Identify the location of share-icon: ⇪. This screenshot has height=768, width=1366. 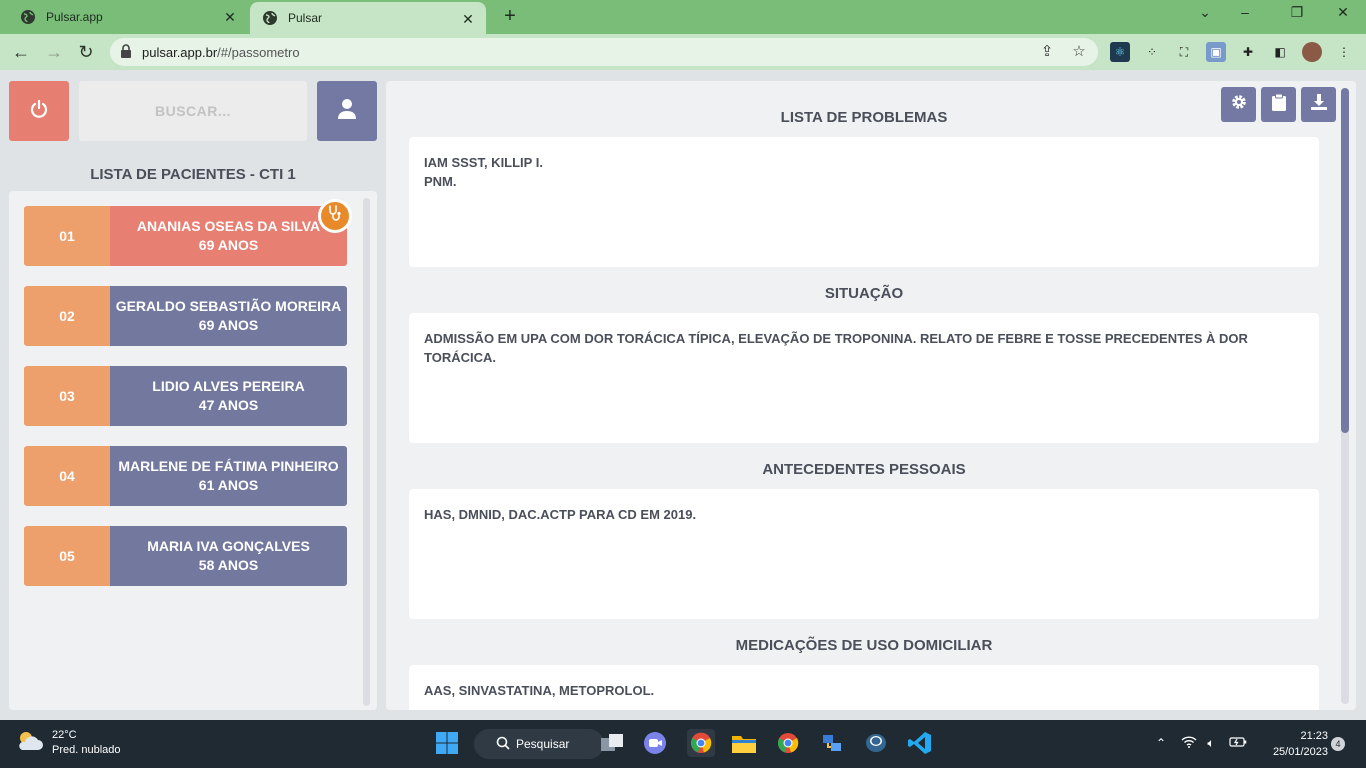
(1047, 52).